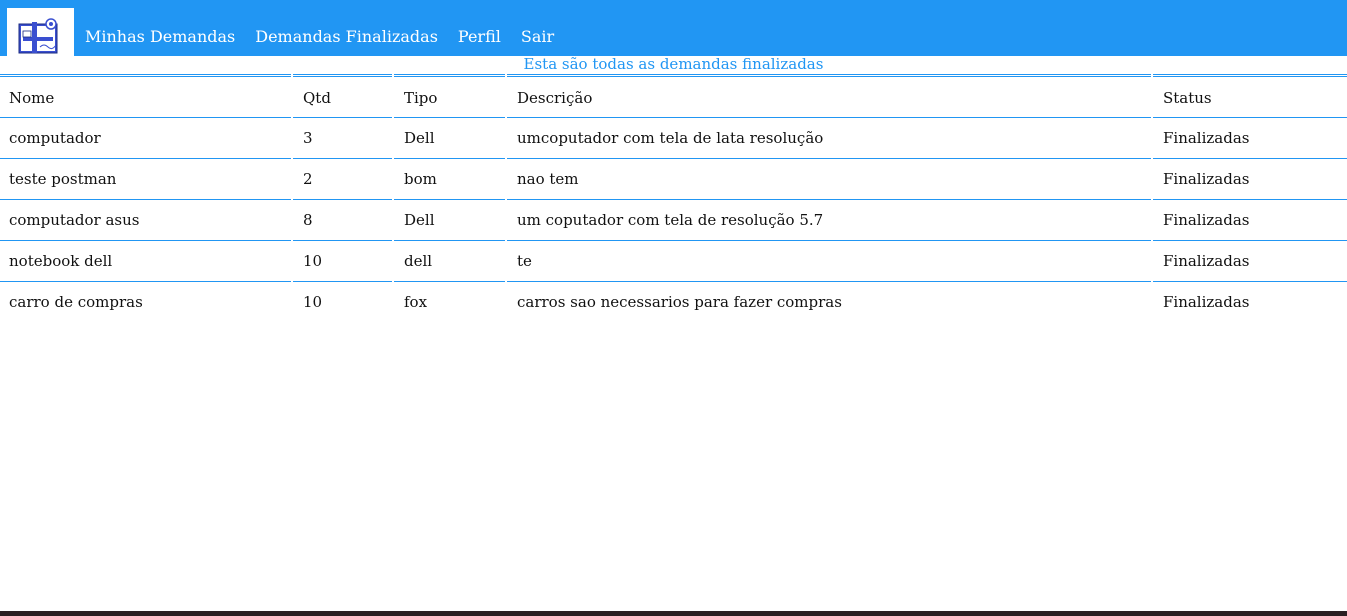 The height and width of the screenshot is (616, 1347). What do you see at coordinates (145, 178) in the screenshot?
I see `cell-nome: teste postman` at bounding box center [145, 178].